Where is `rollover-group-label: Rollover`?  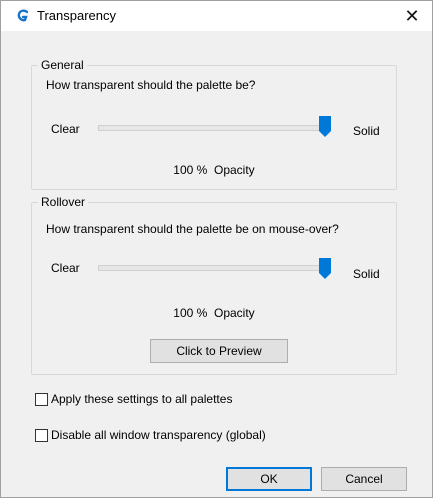
rollover-group-label: Rollover is located at coordinates (63, 202).